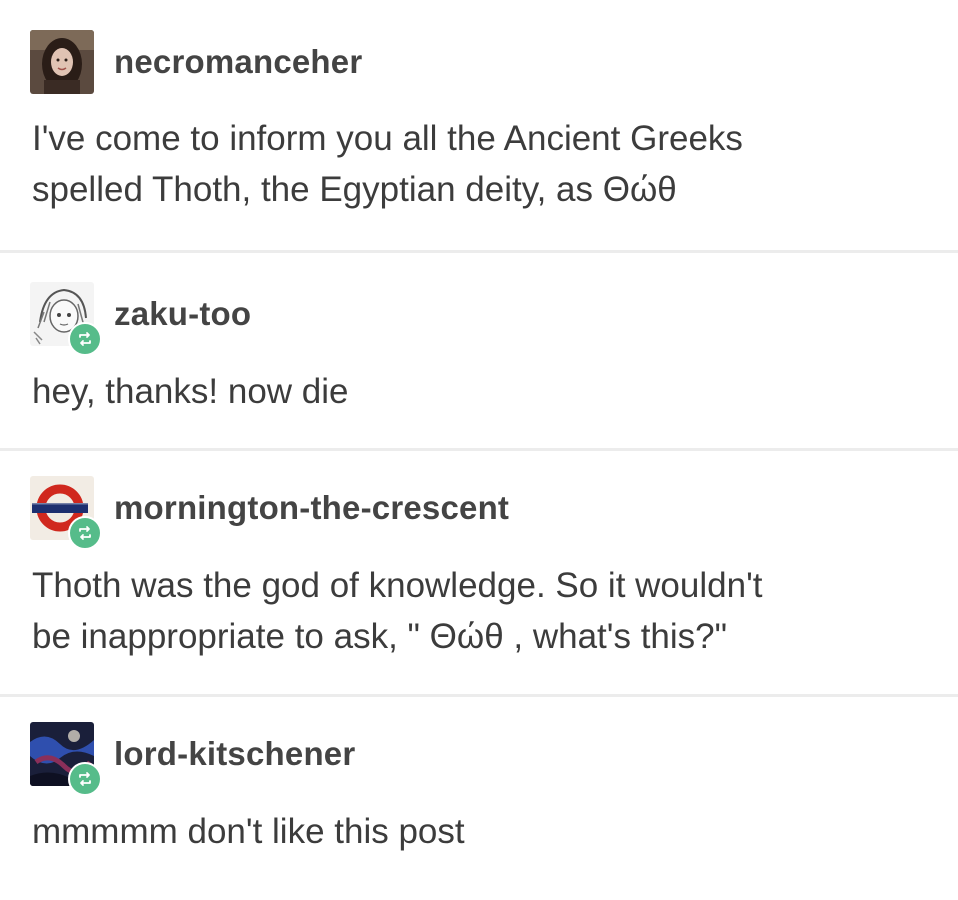 This screenshot has width=958, height=900. I want to click on username: zaku-too, so click(182, 314).